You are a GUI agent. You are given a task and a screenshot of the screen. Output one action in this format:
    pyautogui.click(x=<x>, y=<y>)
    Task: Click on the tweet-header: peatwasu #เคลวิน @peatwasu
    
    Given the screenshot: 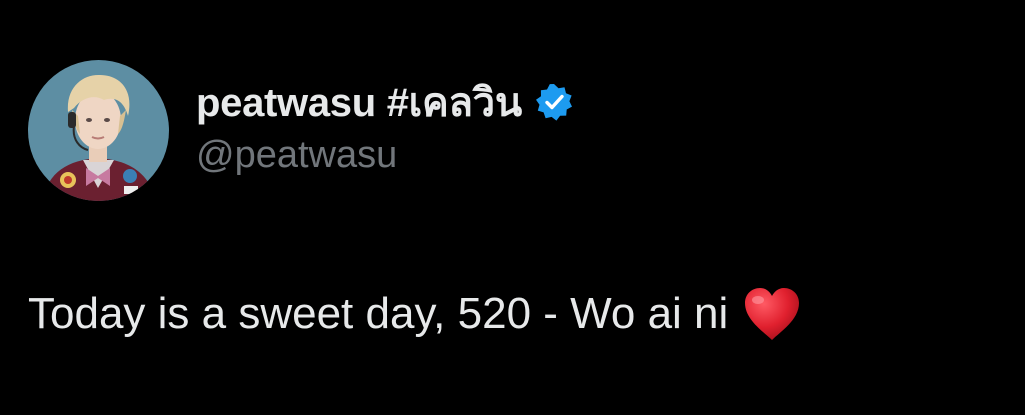 What is the action you would take?
    pyautogui.click(x=385, y=126)
    